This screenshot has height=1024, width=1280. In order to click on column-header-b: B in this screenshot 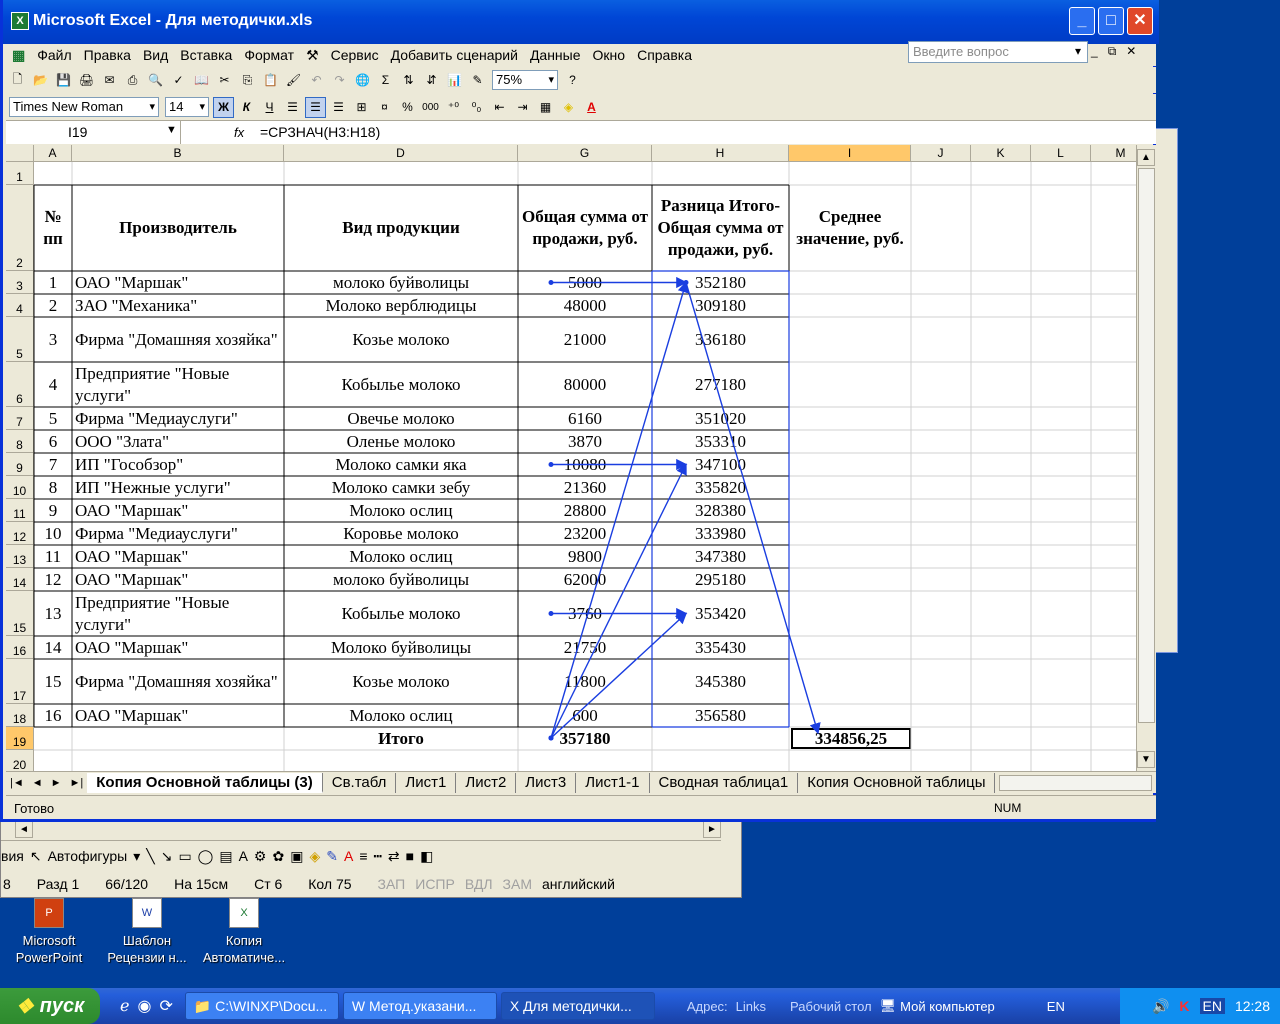, I will do `click(178, 153)`.